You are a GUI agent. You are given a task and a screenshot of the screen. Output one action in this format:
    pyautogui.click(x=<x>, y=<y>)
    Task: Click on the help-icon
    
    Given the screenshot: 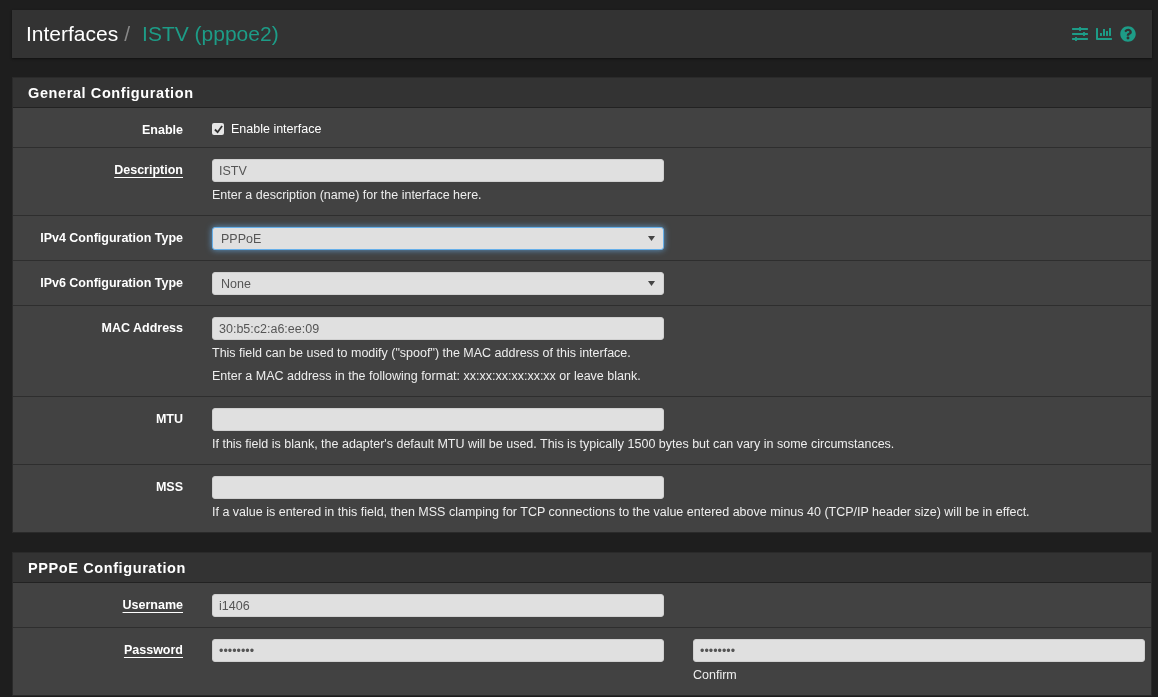 What is the action you would take?
    pyautogui.click(x=1128, y=34)
    